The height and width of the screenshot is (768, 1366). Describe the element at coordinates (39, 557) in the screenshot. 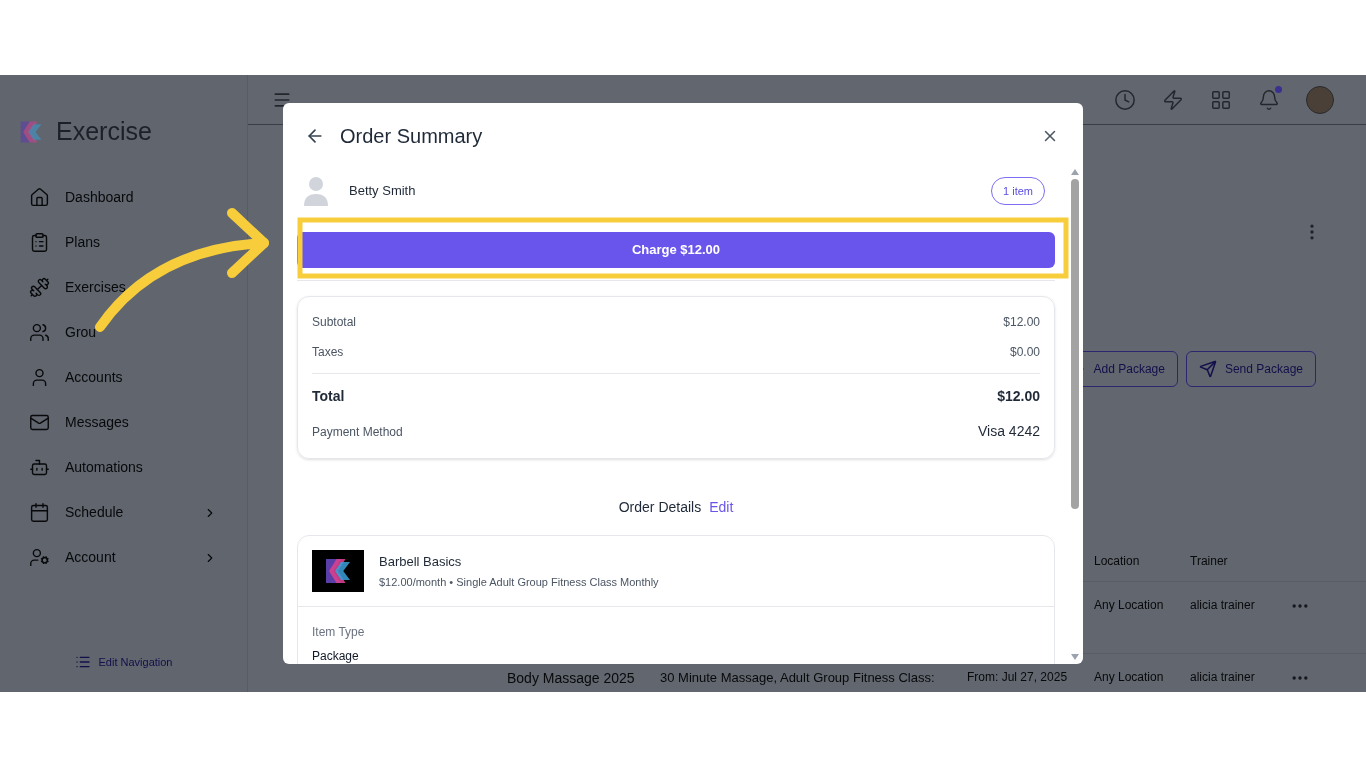

I see `person-gear-icon` at that location.